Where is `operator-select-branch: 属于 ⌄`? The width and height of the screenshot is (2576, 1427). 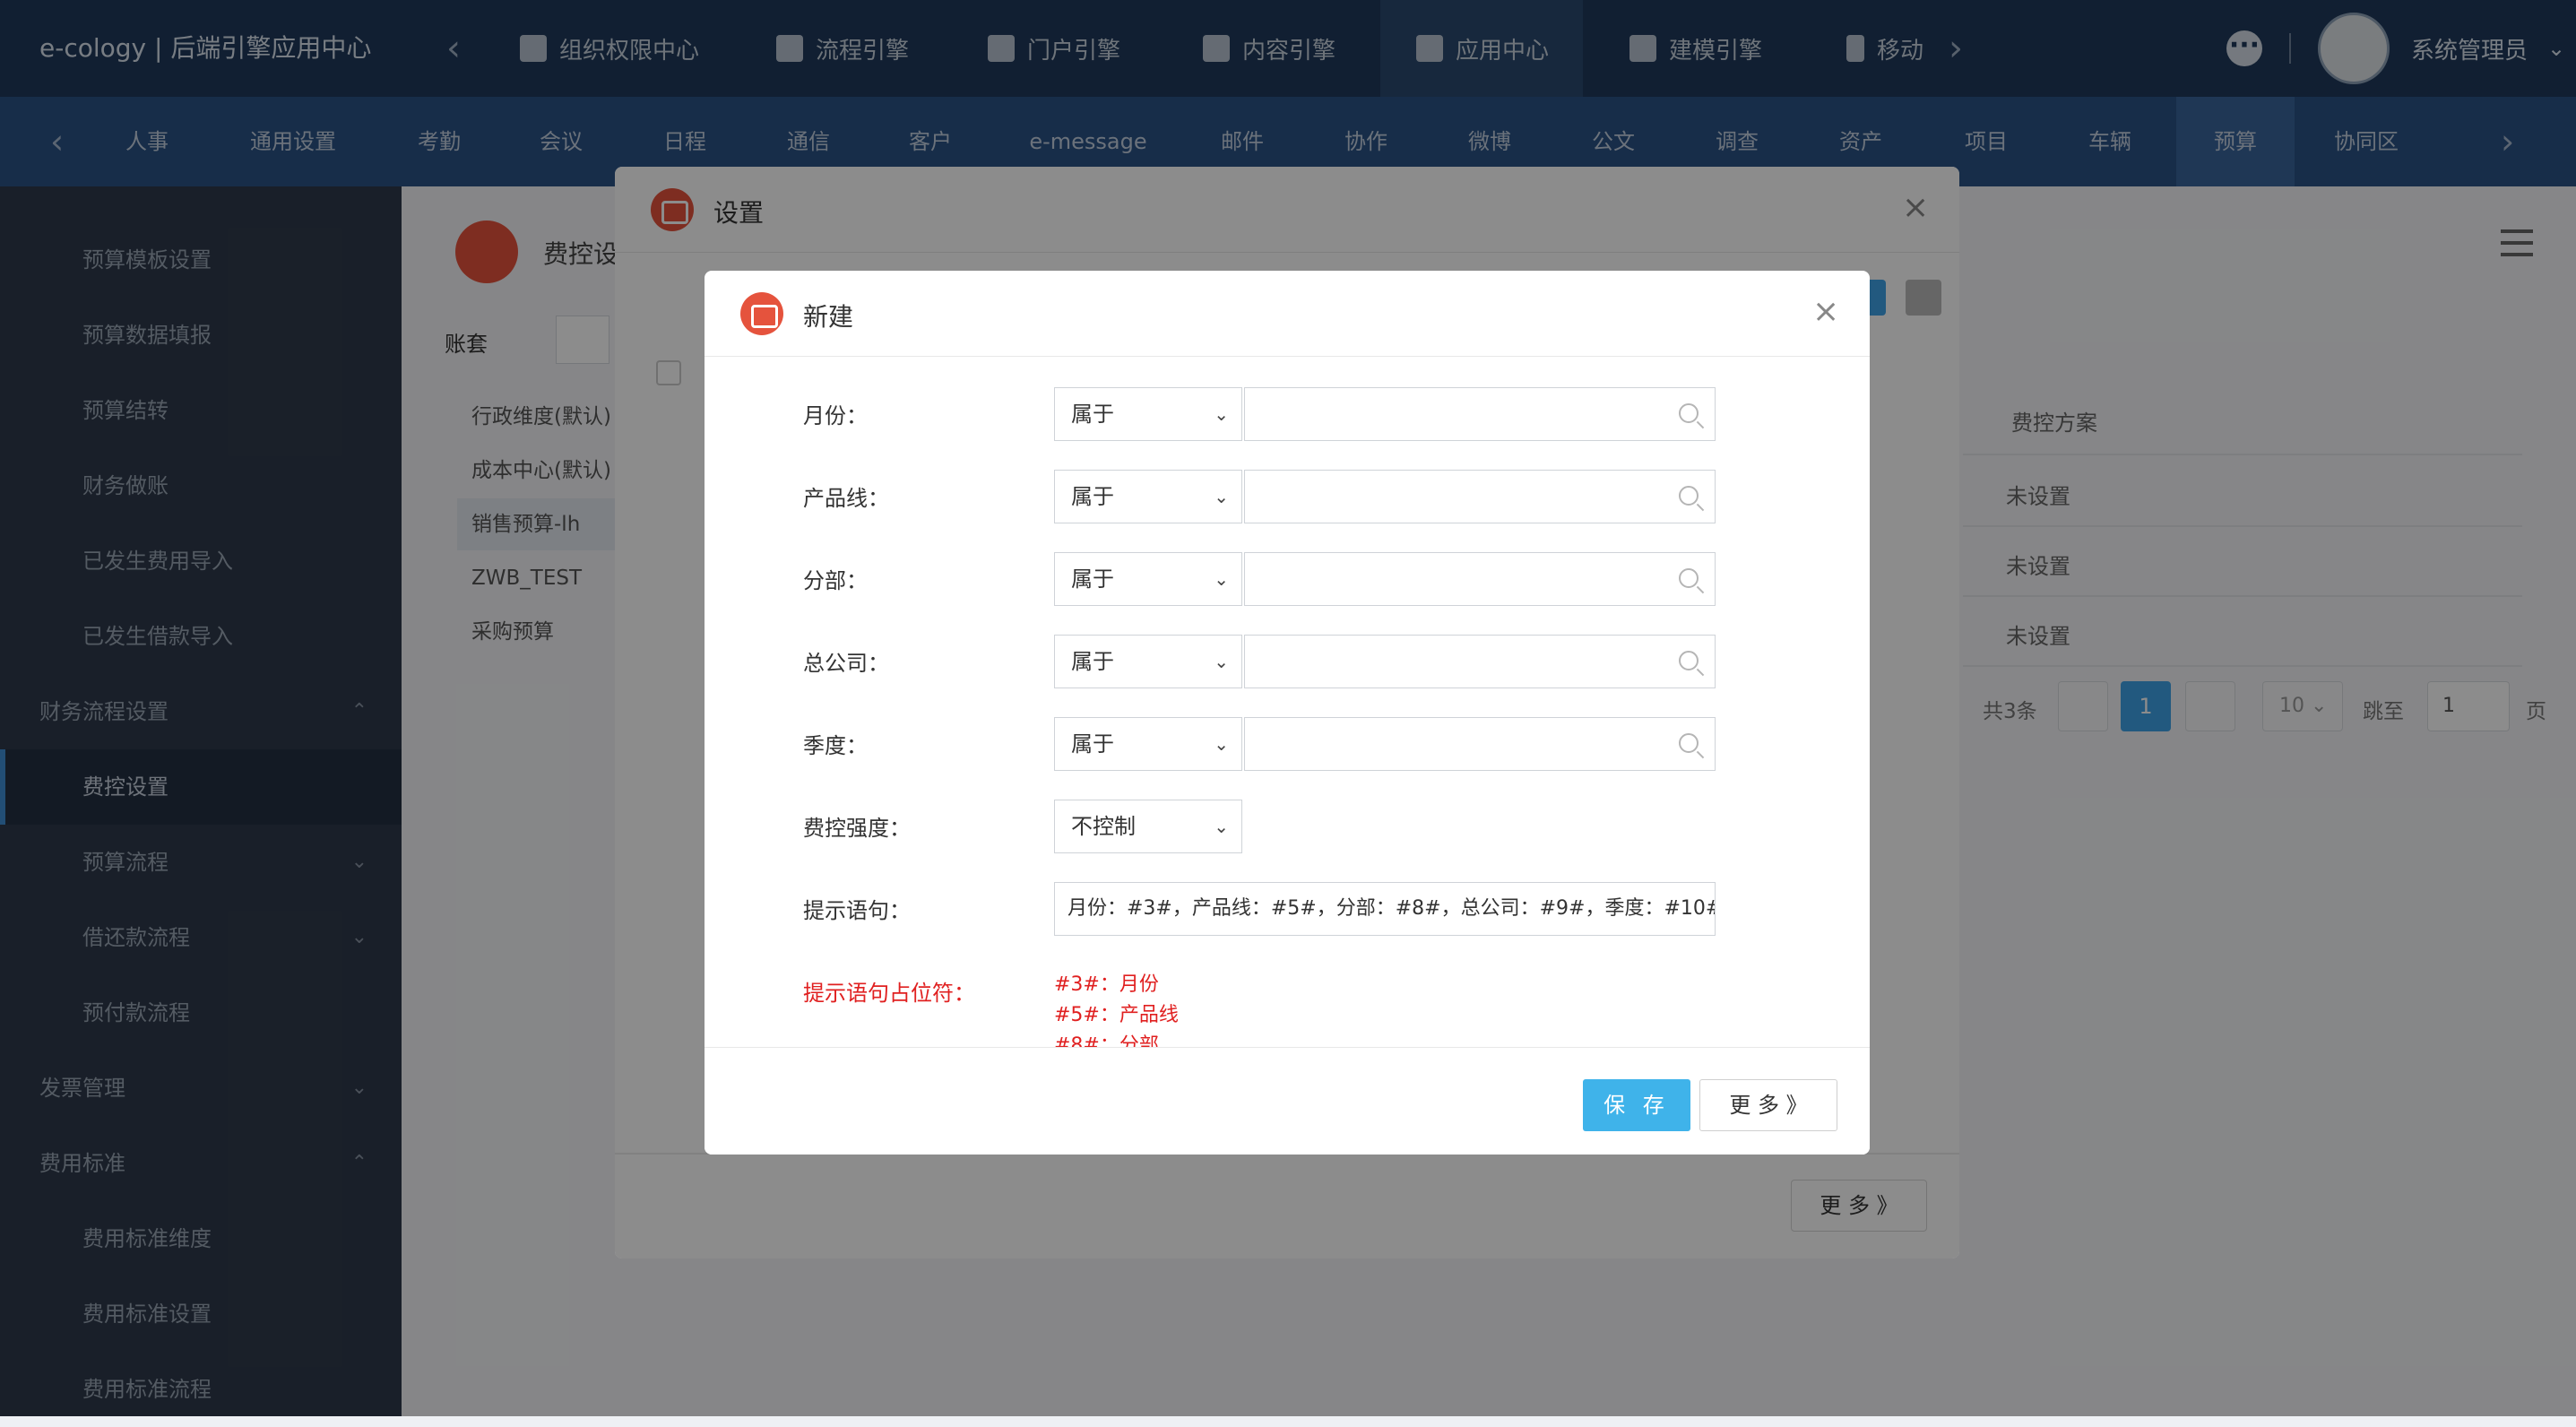
operator-select-branch: 属于 ⌄ is located at coordinates (1148, 579).